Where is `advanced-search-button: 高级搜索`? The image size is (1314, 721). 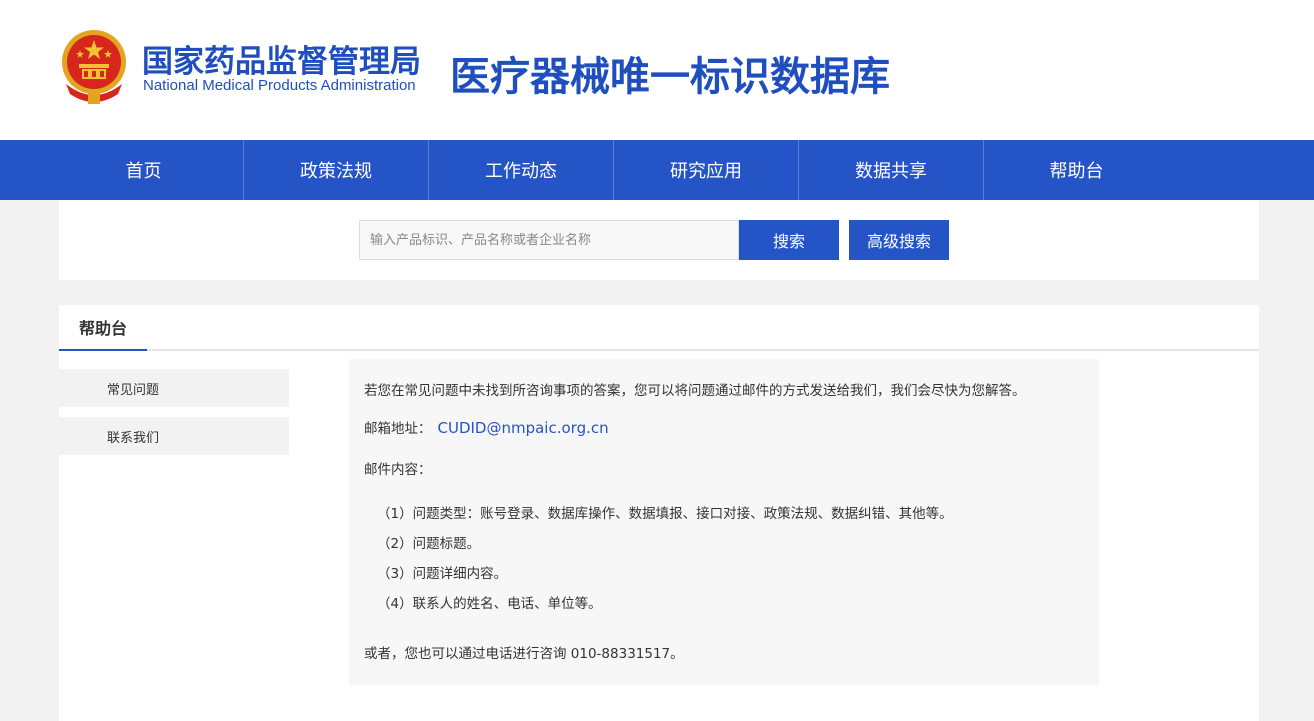
advanced-search-button: 高级搜索 is located at coordinates (899, 240).